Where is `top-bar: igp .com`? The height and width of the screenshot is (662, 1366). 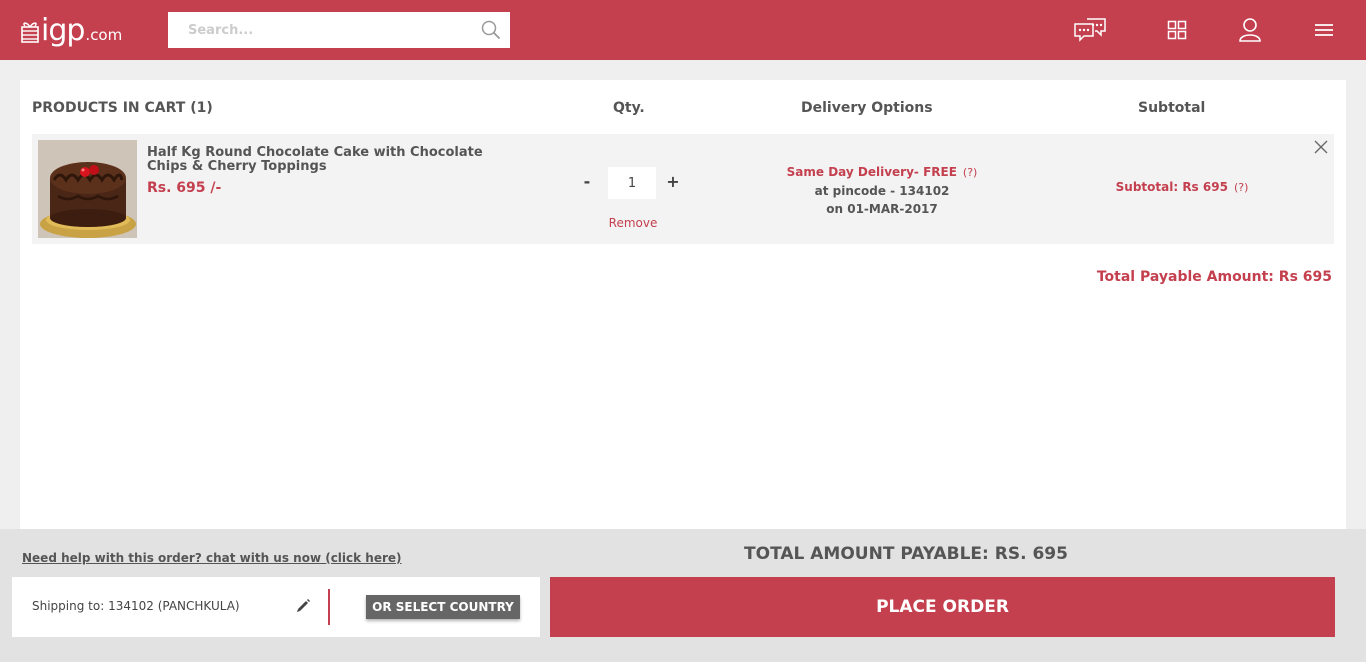
top-bar: igp .com is located at coordinates (683, 30).